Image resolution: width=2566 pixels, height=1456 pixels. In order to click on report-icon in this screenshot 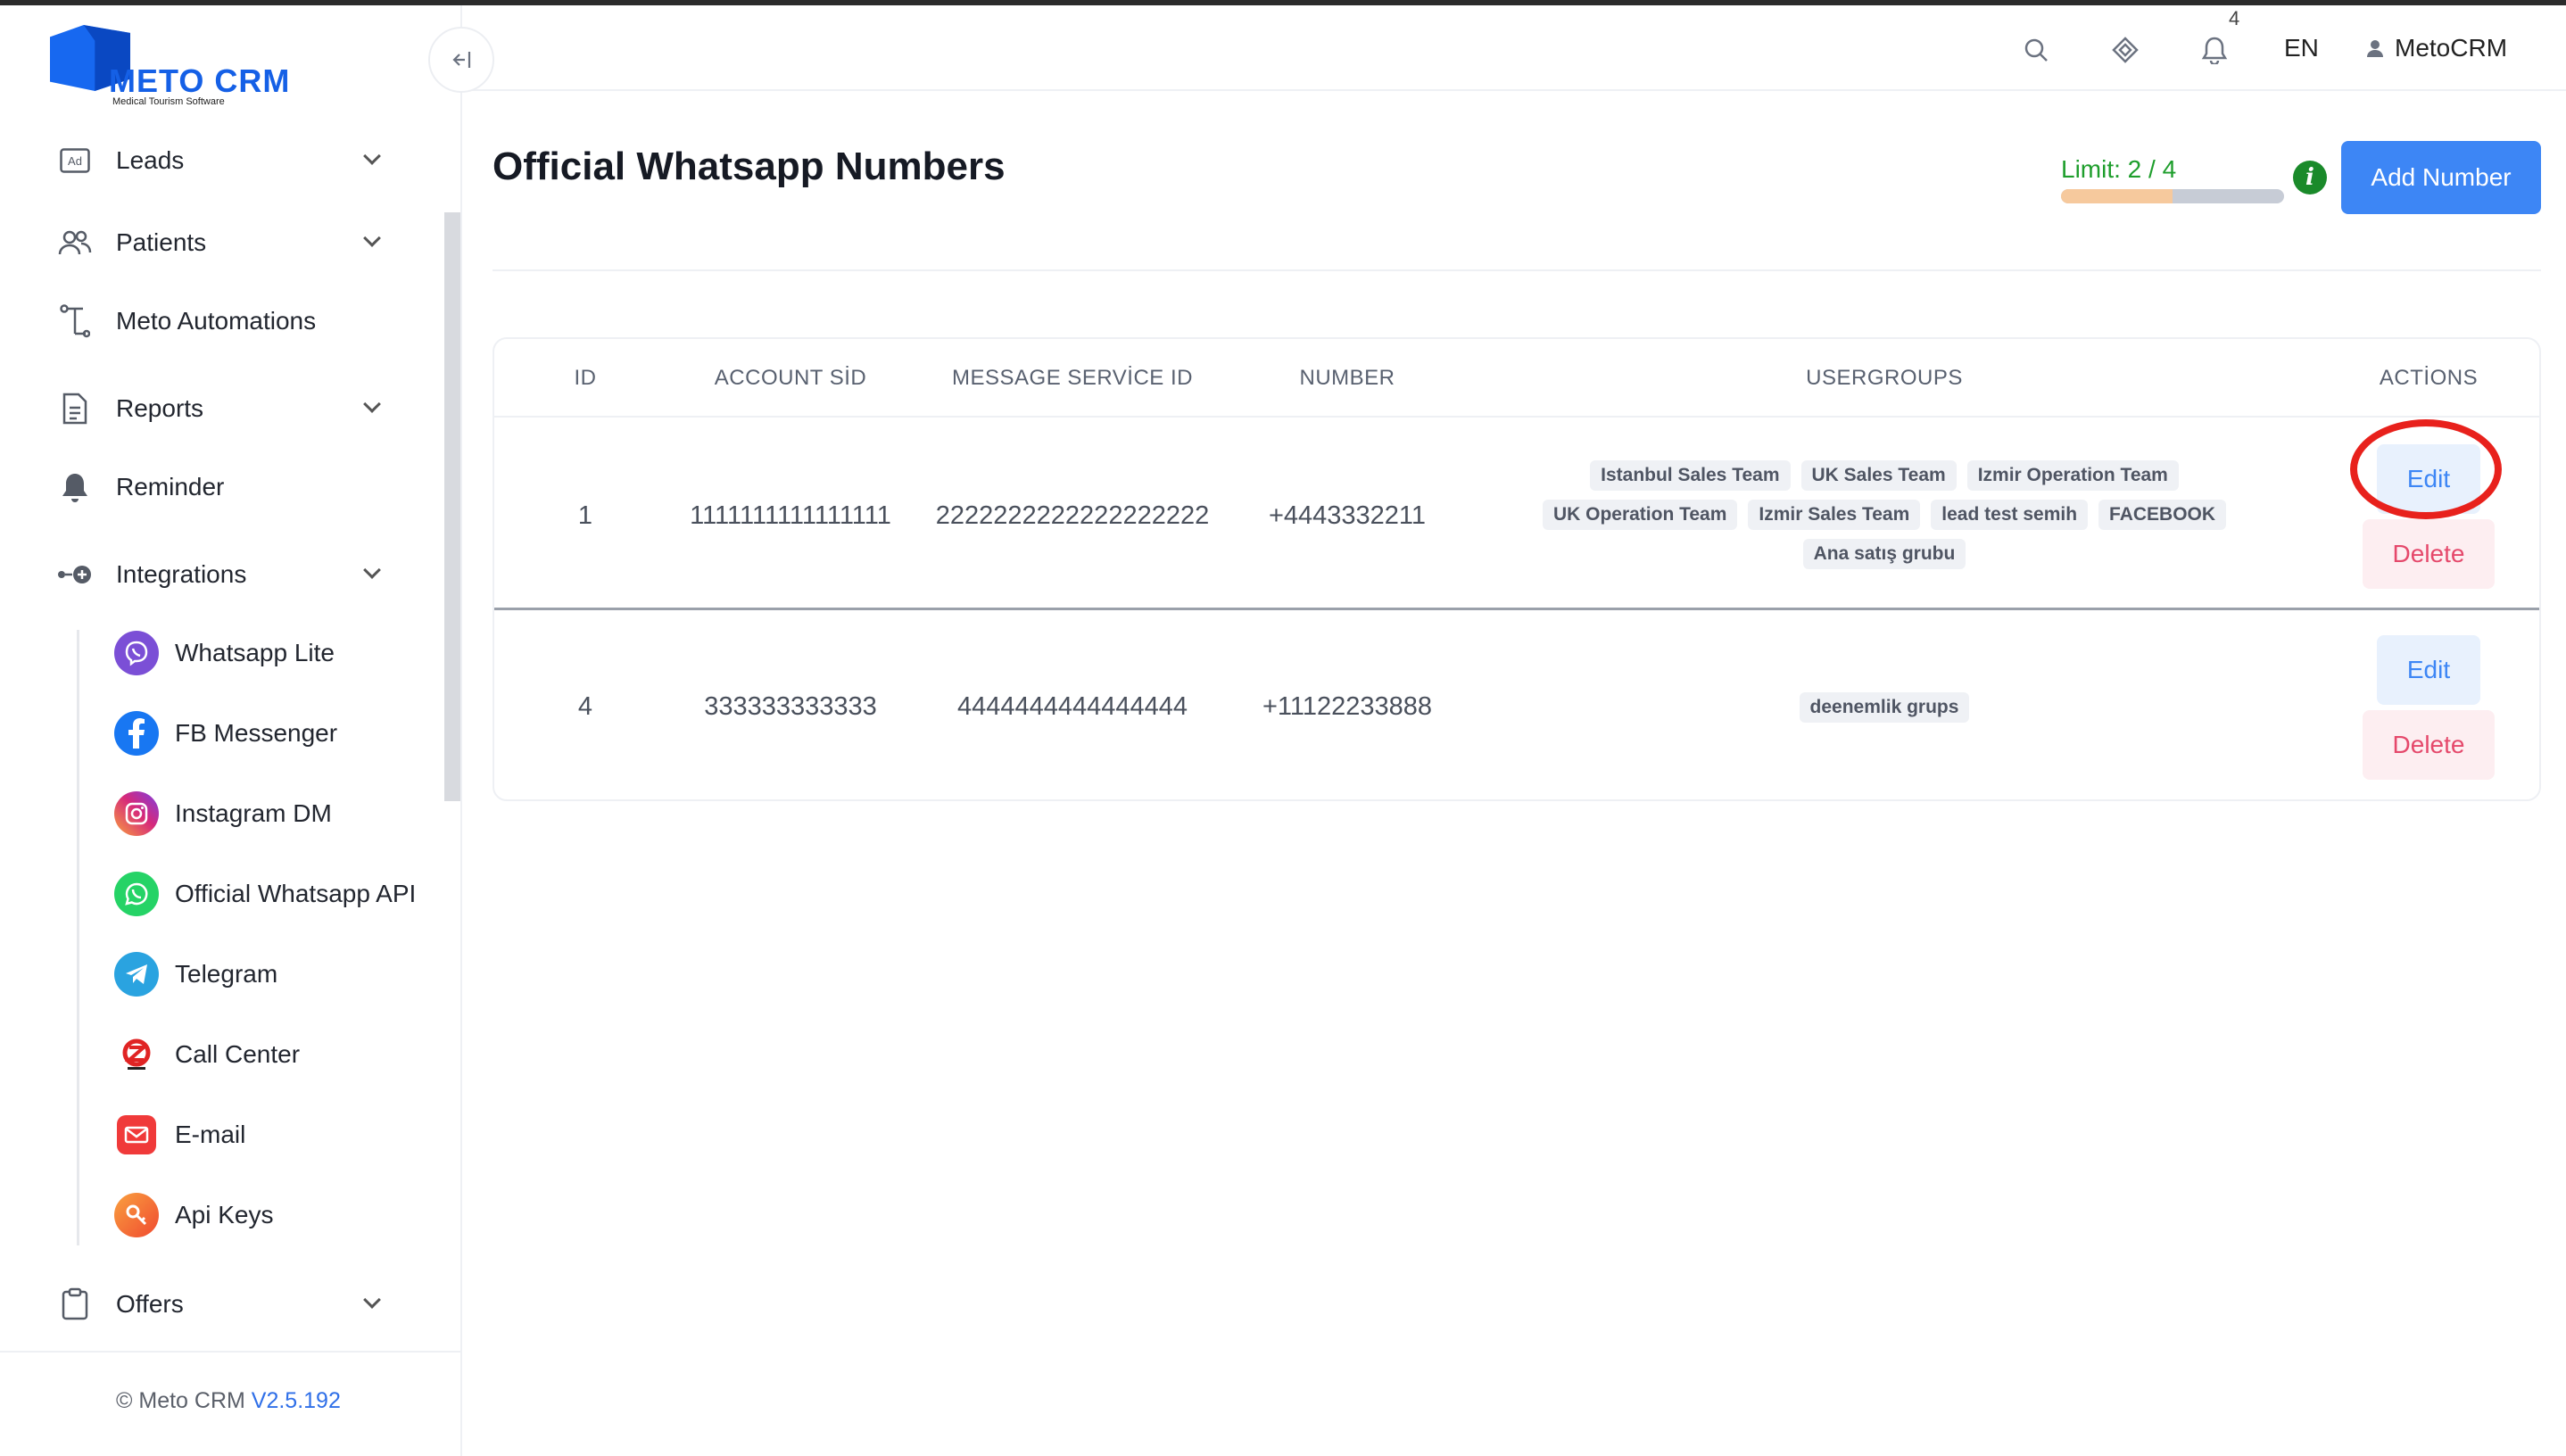, I will do `click(75, 408)`.